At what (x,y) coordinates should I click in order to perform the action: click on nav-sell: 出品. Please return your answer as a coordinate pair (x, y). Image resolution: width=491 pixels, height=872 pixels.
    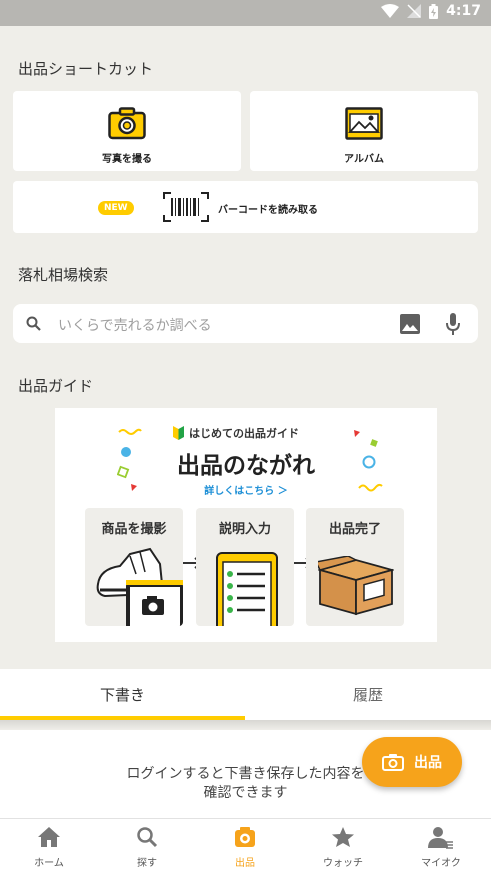
    Looking at the image, I should click on (245, 845).